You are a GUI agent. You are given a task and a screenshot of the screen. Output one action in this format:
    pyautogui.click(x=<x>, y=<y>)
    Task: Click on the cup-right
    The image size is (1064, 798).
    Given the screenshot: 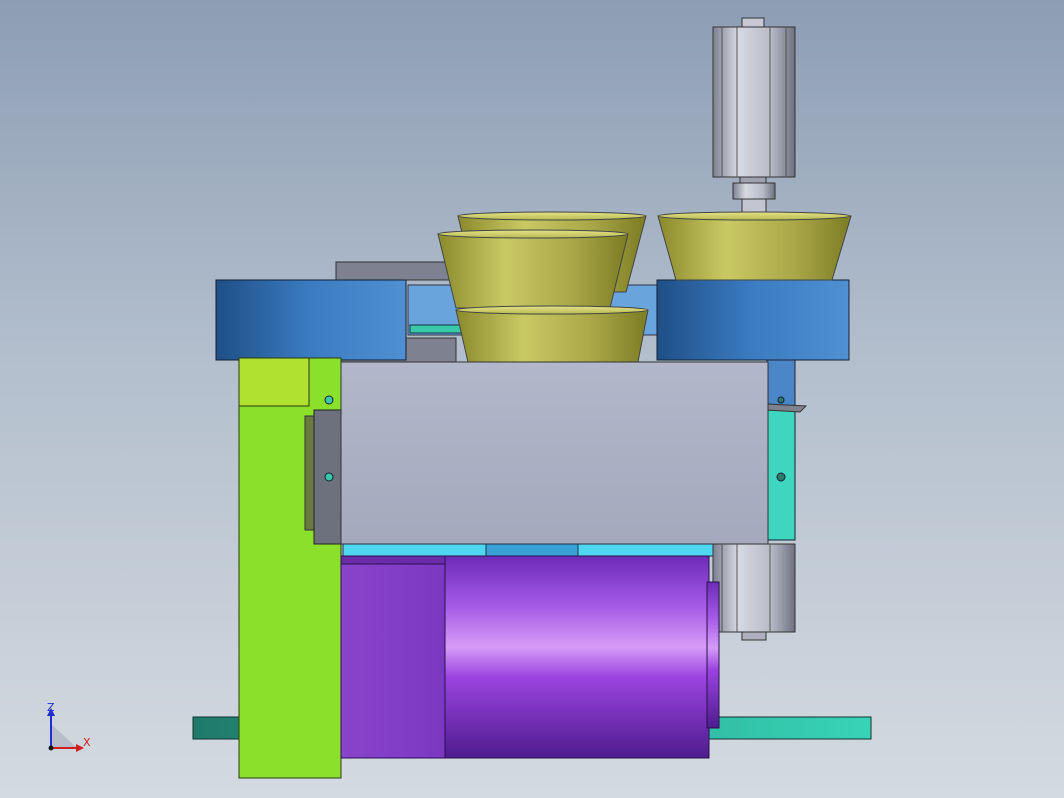 What is the action you would take?
    pyautogui.click(x=754, y=246)
    